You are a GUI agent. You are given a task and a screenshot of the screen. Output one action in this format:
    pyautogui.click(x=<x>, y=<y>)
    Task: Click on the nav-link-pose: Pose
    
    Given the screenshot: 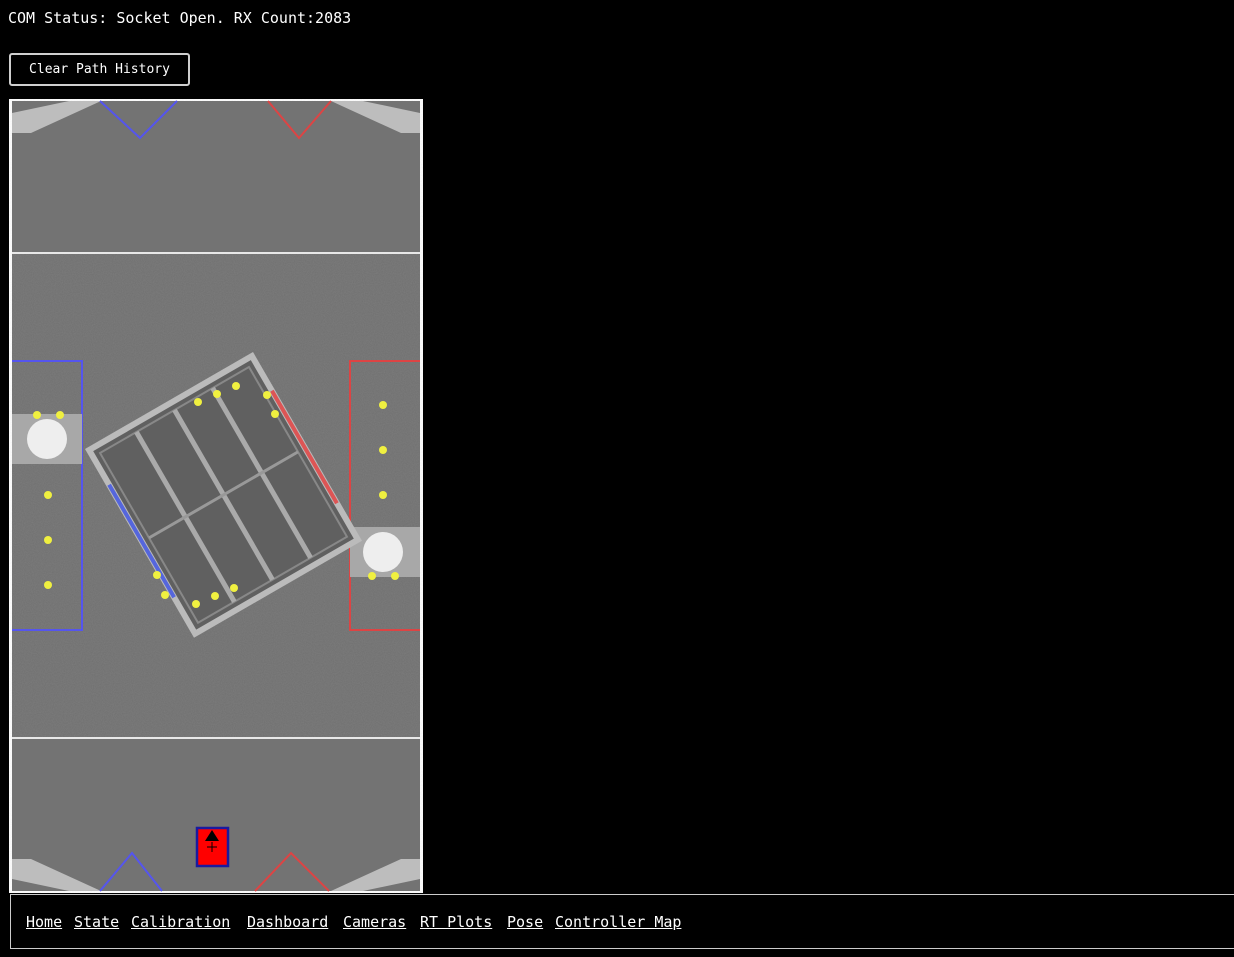 What is the action you would take?
    pyautogui.click(x=525, y=922)
    